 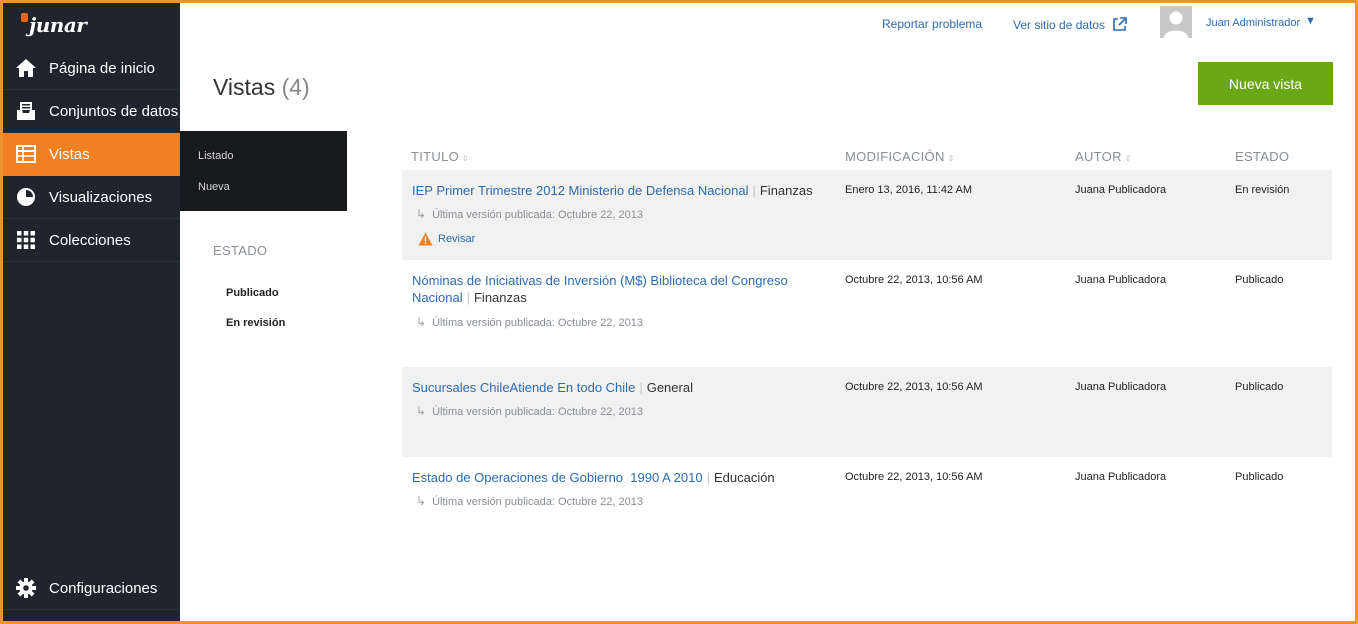 I want to click on sidebar-item-configuraciones: Configuraciones, so click(x=91, y=588).